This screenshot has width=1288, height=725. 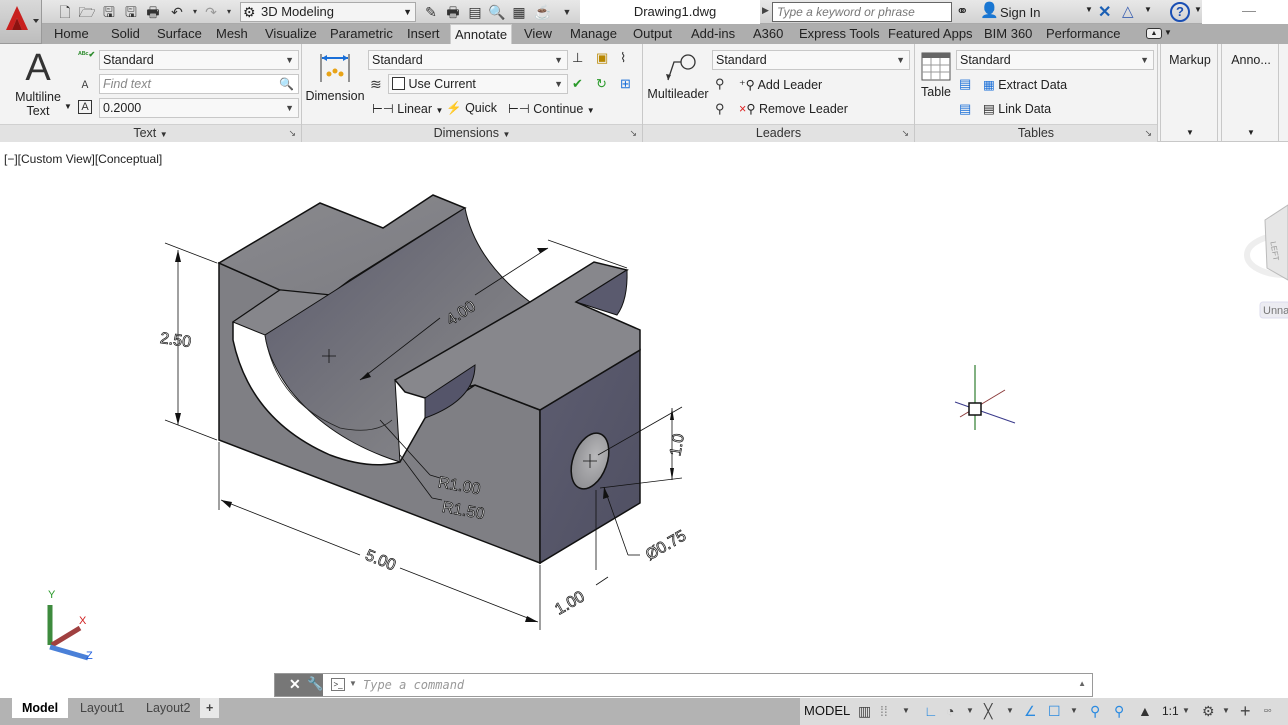 What do you see at coordinates (1010, 711) in the screenshot?
I see `isodraft-dropdown-icon: ▼` at bounding box center [1010, 711].